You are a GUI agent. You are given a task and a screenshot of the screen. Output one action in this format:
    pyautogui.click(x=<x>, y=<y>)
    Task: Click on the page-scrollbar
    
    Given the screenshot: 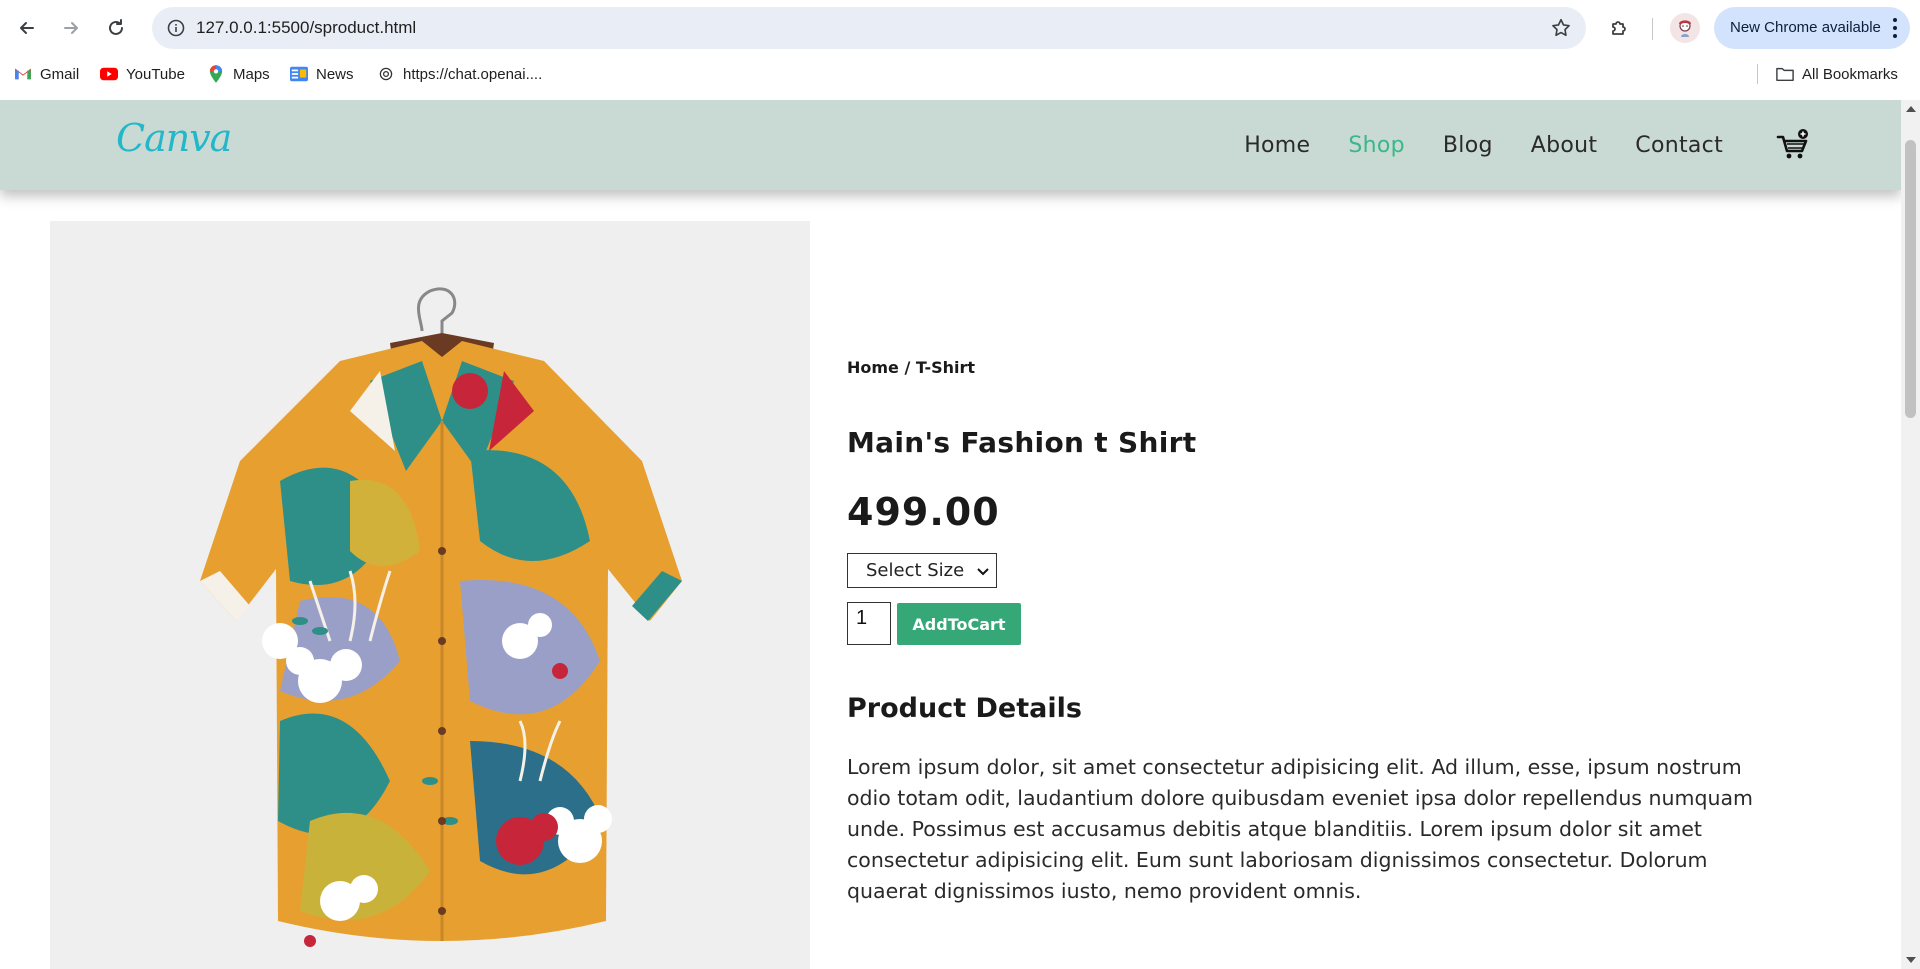 What is the action you would take?
    pyautogui.click(x=1910, y=534)
    